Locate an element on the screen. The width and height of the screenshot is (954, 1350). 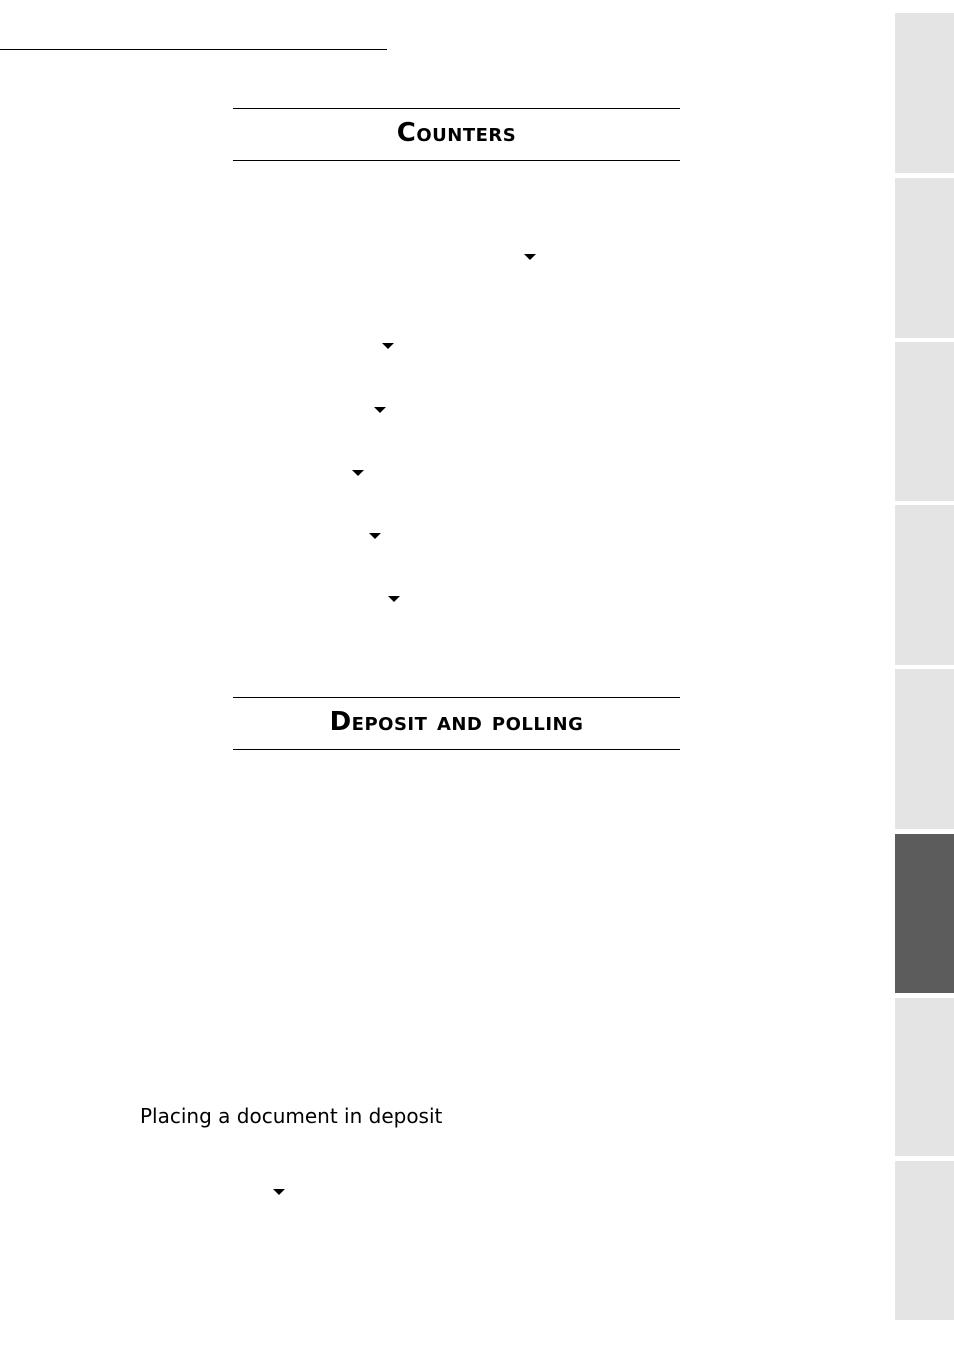
section-title-deposit: Deposit and polling is located at coordinates (456, 722).